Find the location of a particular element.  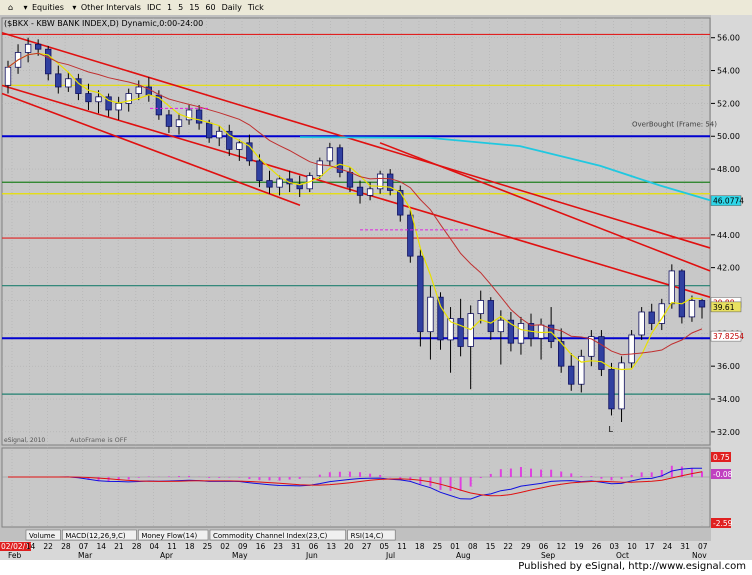

indicator-tab: Money Flow(14) is located at coordinates (173, 535).